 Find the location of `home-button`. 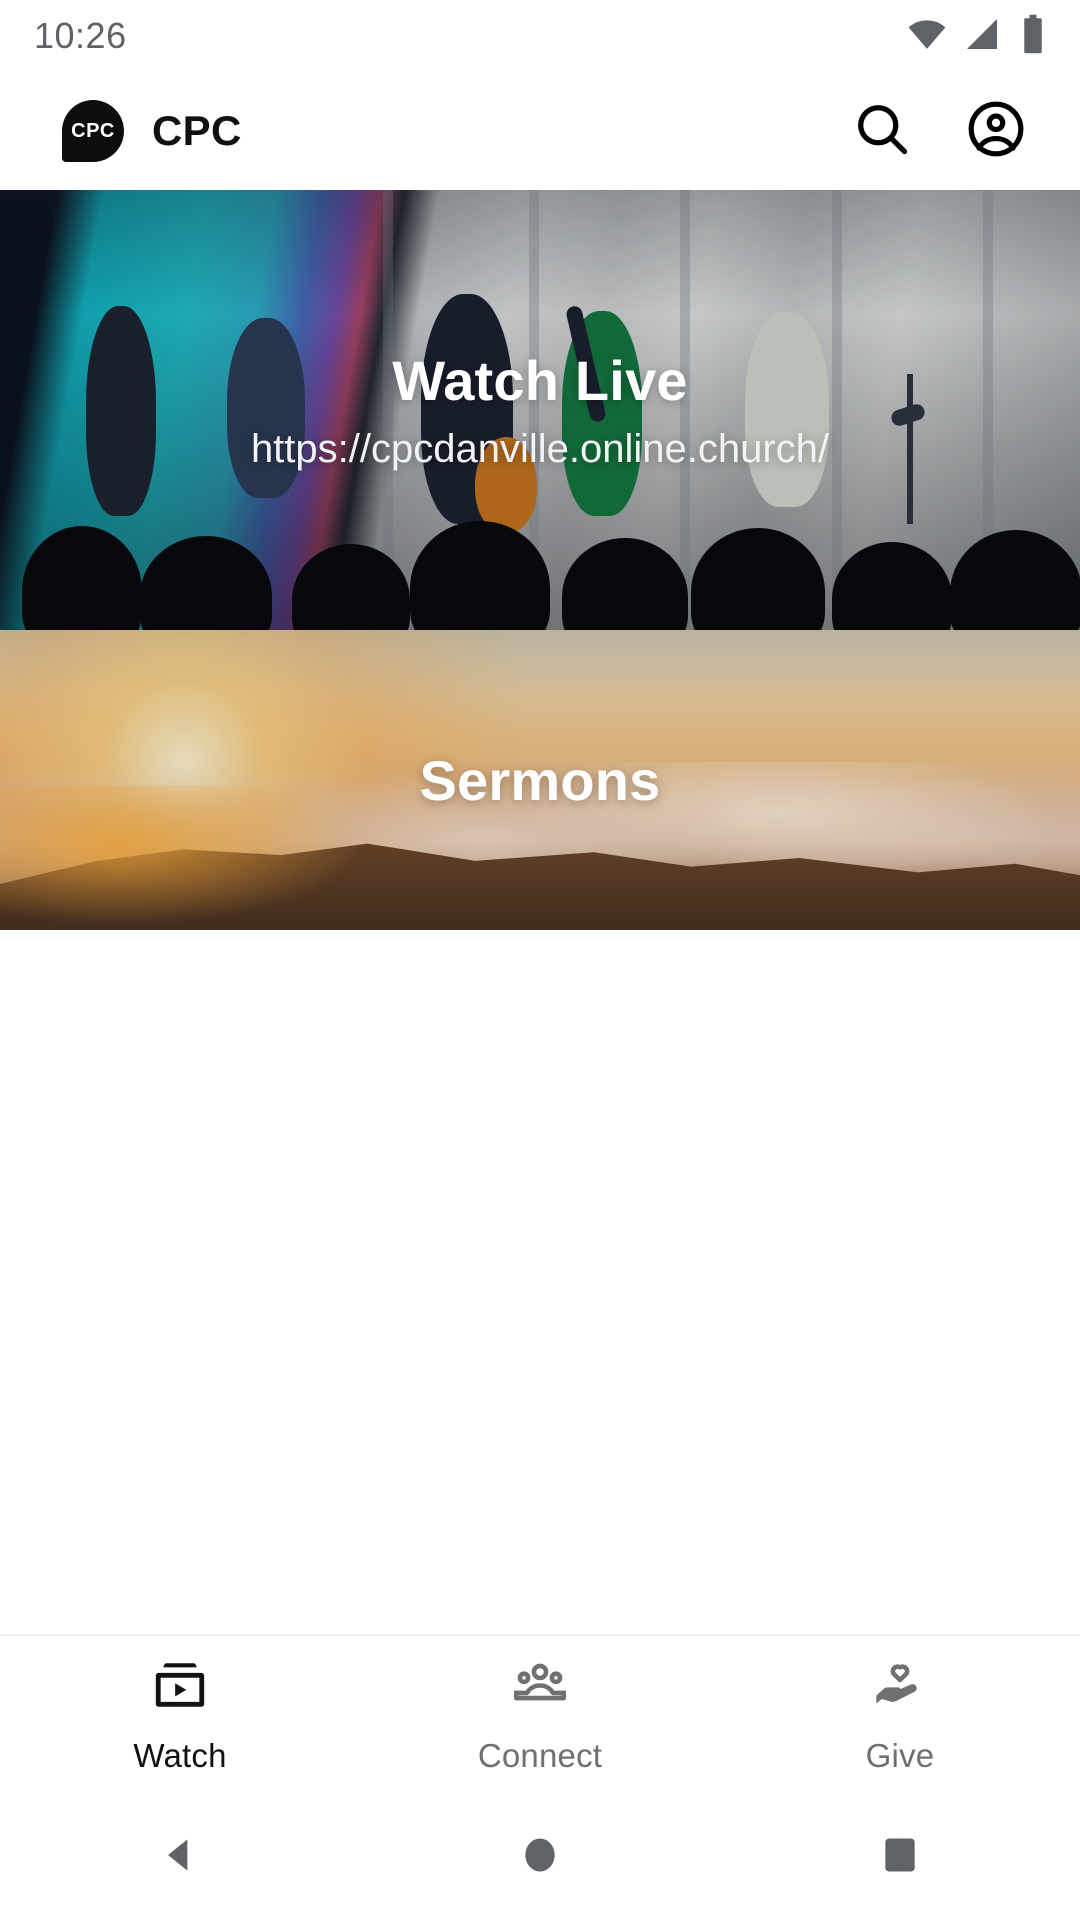

home-button is located at coordinates (540, 1857).